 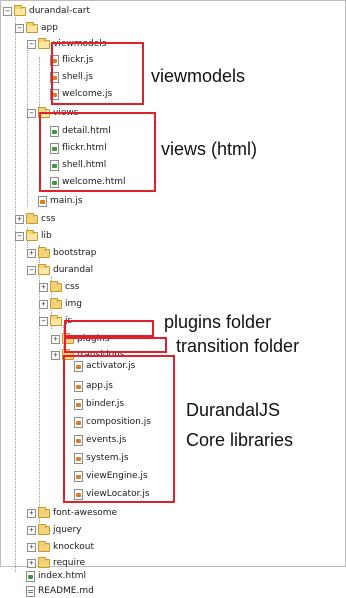 I want to click on annotation-core-subtitle: Core libraries, so click(x=240, y=440).